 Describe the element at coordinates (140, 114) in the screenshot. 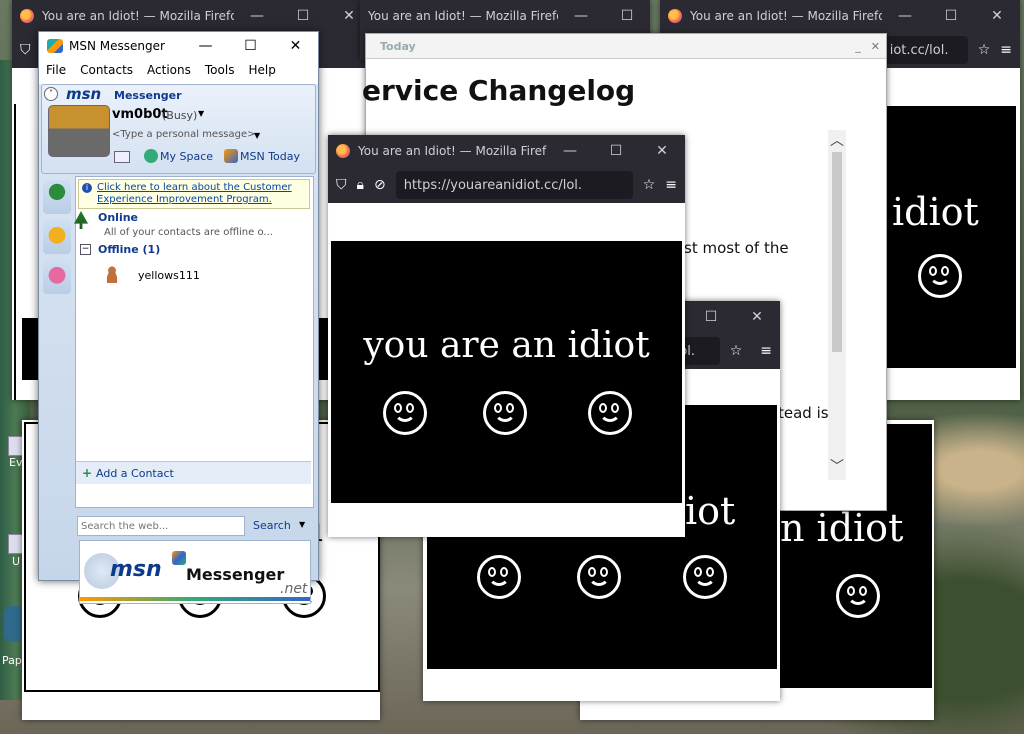

I see `username: vm0b0t` at that location.